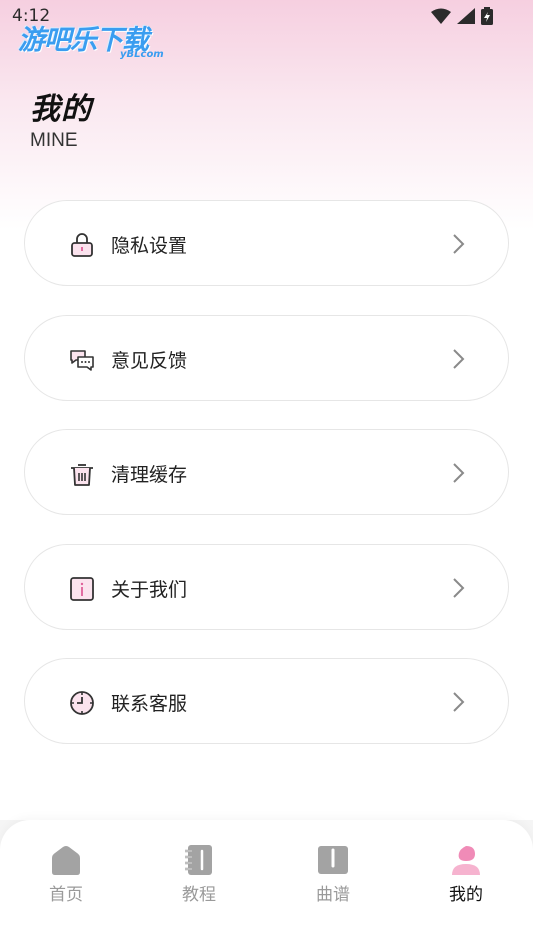 This screenshot has height=948, width=533. What do you see at coordinates (441, 16) in the screenshot?
I see `wifi-icon` at bounding box center [441, 16].